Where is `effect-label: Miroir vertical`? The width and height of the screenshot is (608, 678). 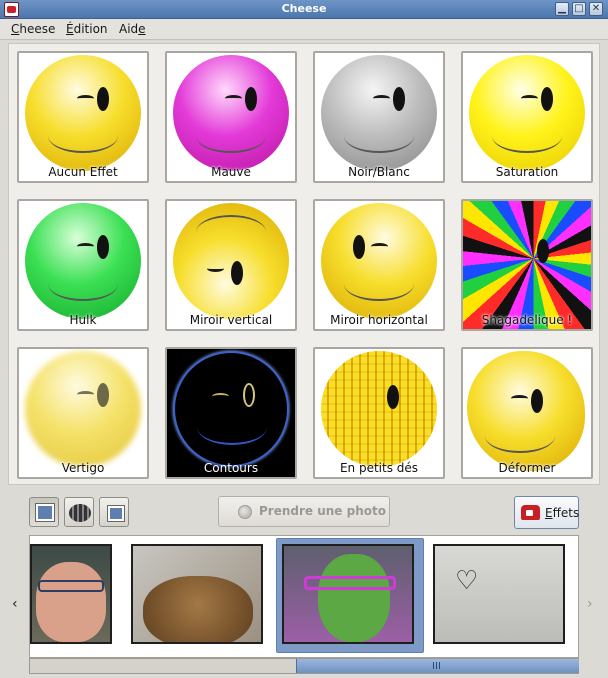
effect-label: Miroir vertical is located at coordinates (231, 320).